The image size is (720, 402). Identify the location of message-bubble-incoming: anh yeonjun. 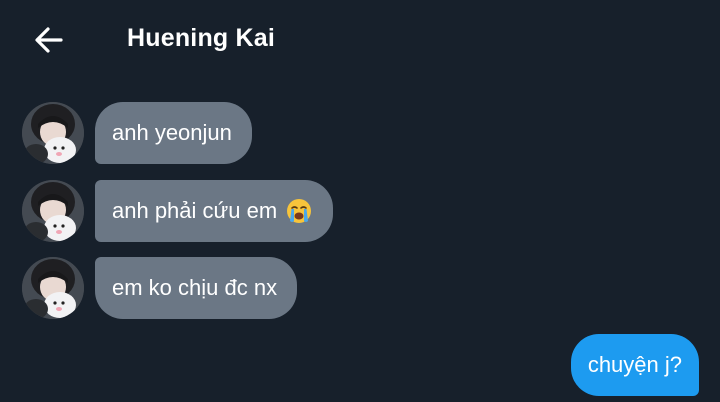
(173, 133).